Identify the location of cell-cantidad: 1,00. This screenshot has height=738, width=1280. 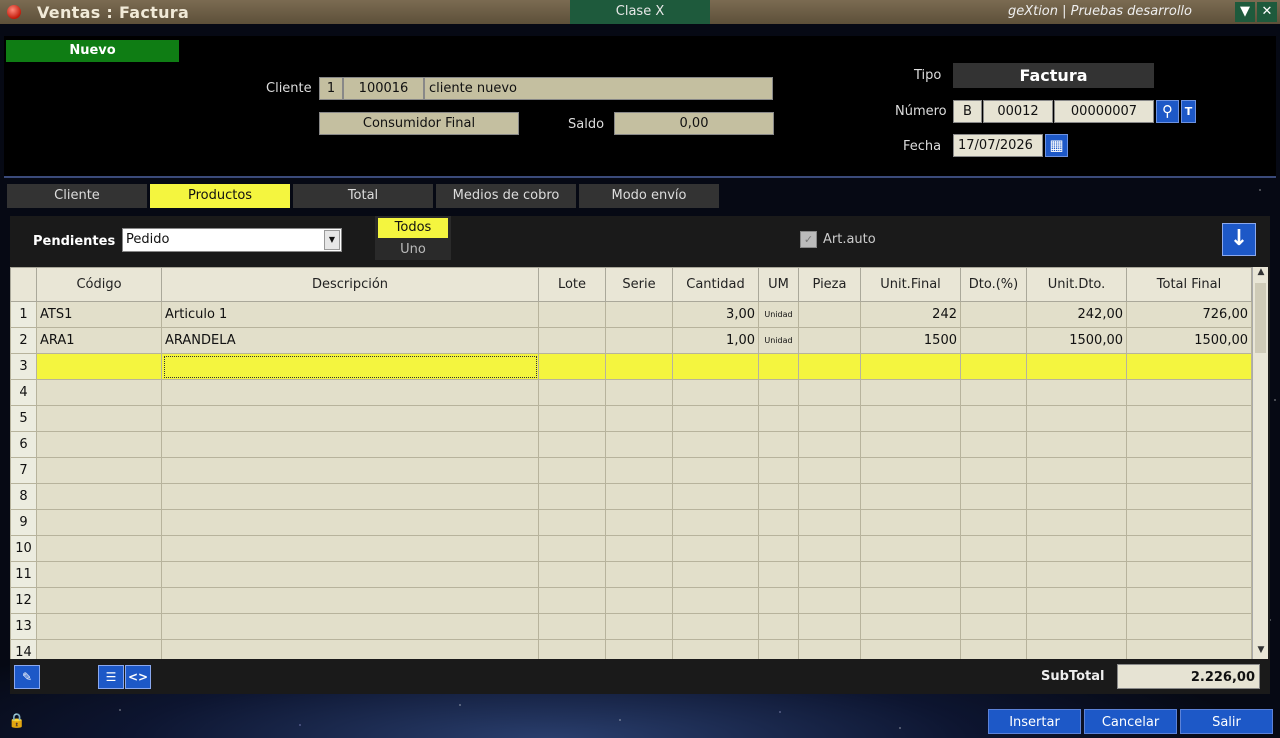
(715, 340).